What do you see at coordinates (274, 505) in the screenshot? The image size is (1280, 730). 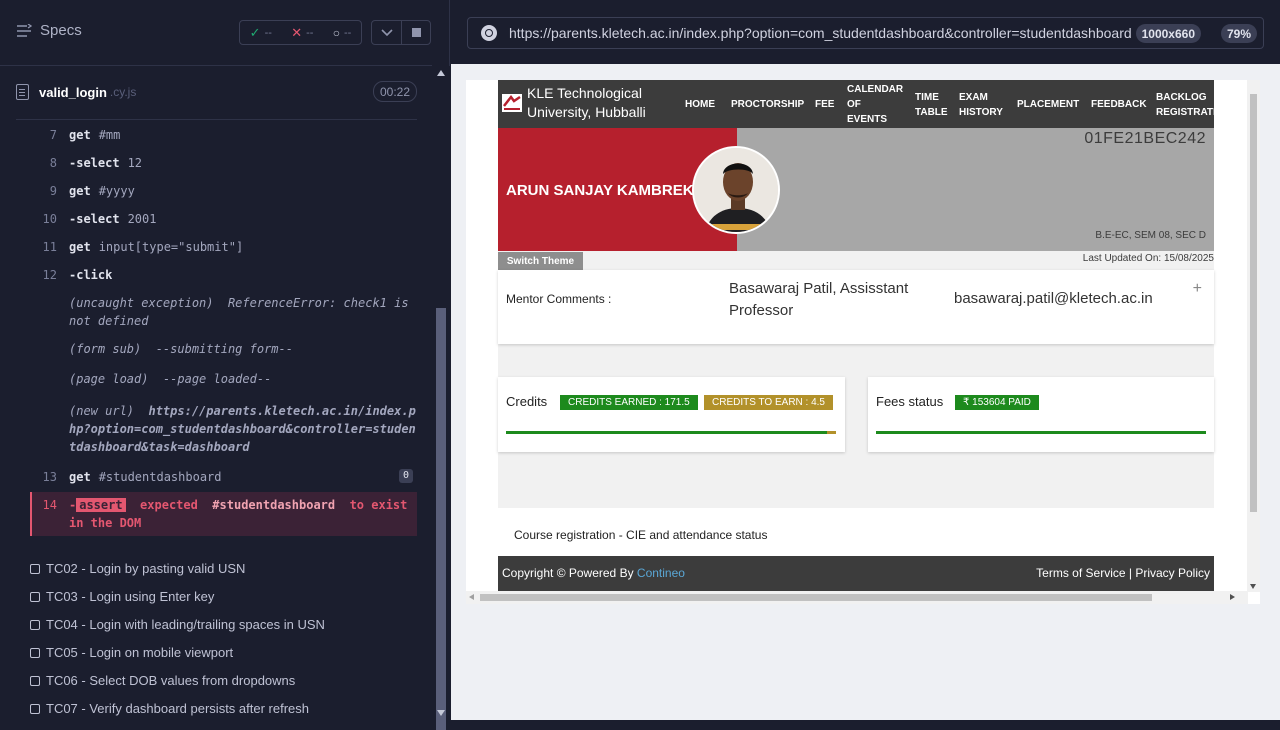 I see `assert-selector: #studentdashboard` at bounding box center [274, 505].